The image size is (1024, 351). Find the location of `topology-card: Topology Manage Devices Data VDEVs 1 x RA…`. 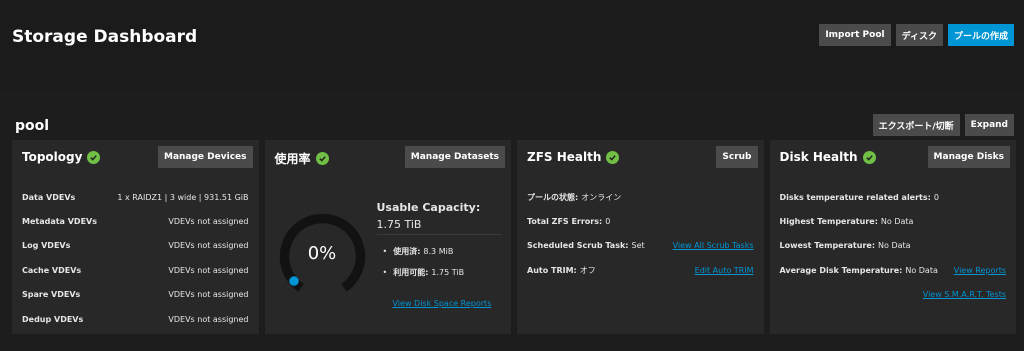

topology-card: Topology Manage Devices Data VDEVs 1 x RA… is located at coordinates (135, 237).